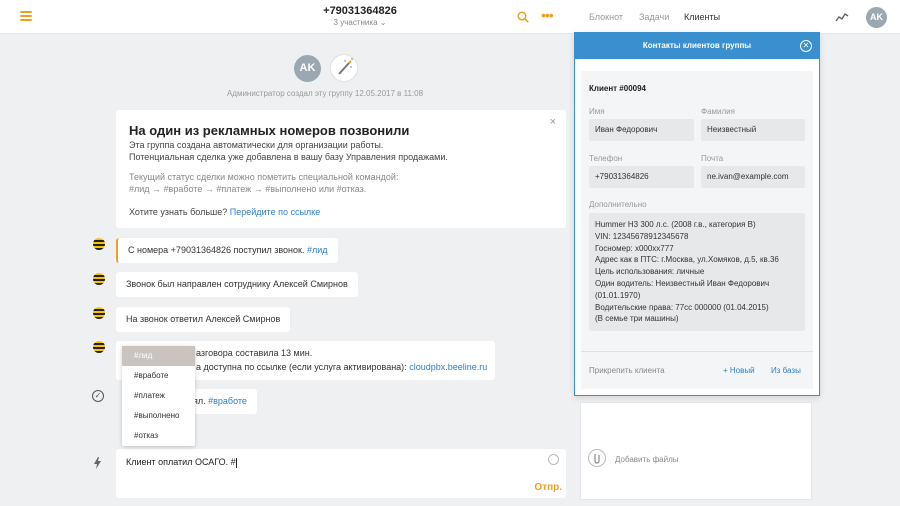 Image resolution: width=900 pixels, height=506 pixels. What do you see at coordinates (98, 396) in the screenshot?
I see `check-circle-icon: ✓` at bounding box center [98, 396].